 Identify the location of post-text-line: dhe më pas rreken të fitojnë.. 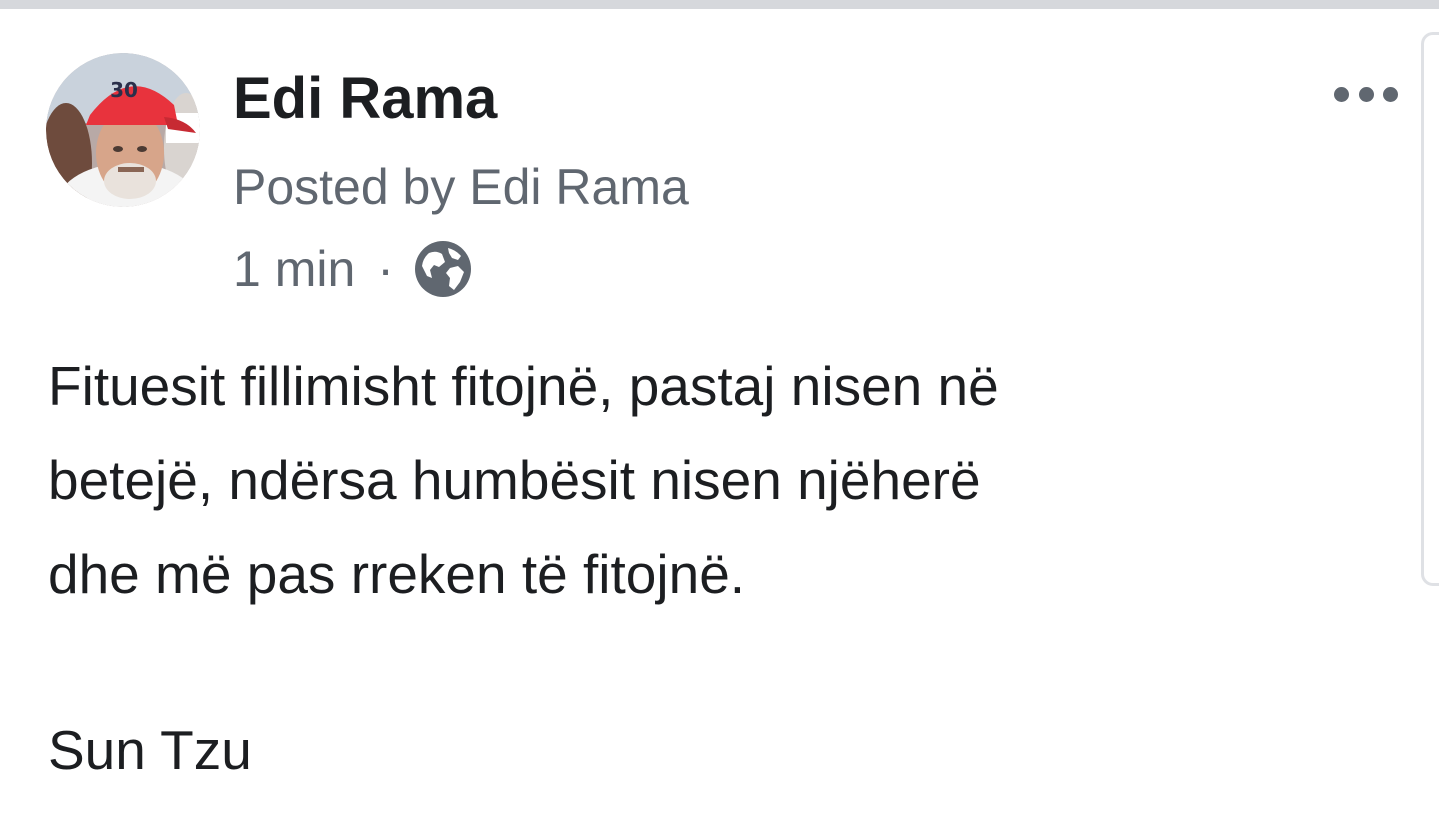
(397, 574).